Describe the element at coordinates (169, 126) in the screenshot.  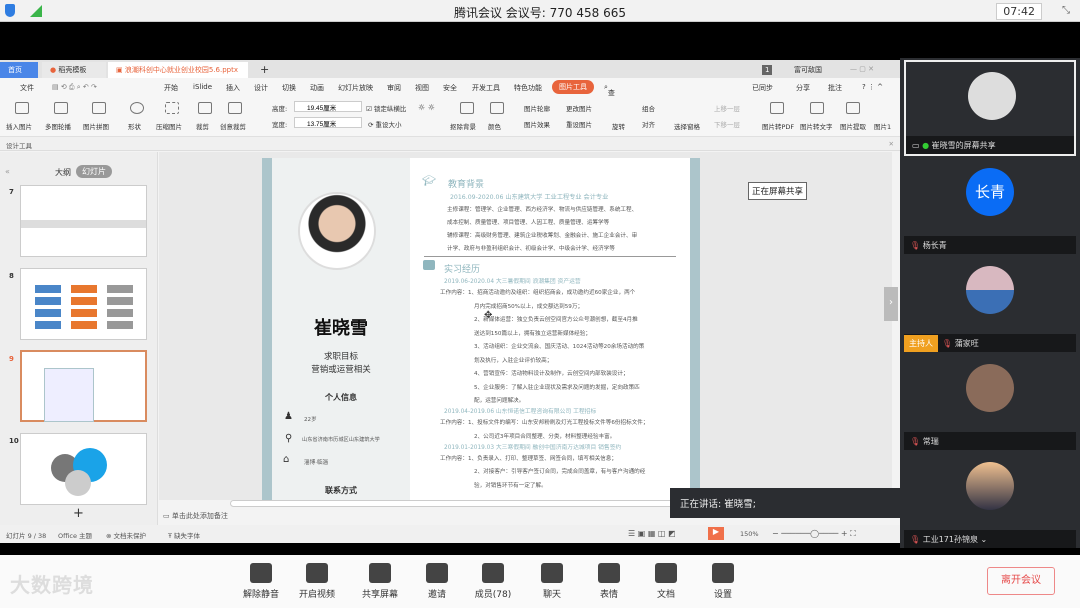
I see `compress-button: 压缩图片` at that location.